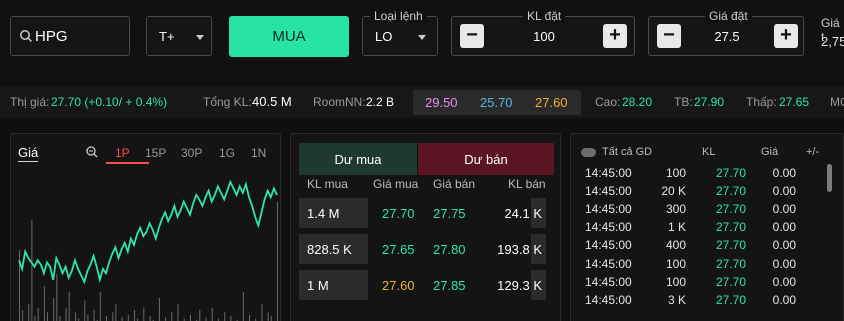 The image size is (844, 321). Describe the element at coordinates (669, 36) in the screenshot. I see `price-decrement-button: −` at that location.